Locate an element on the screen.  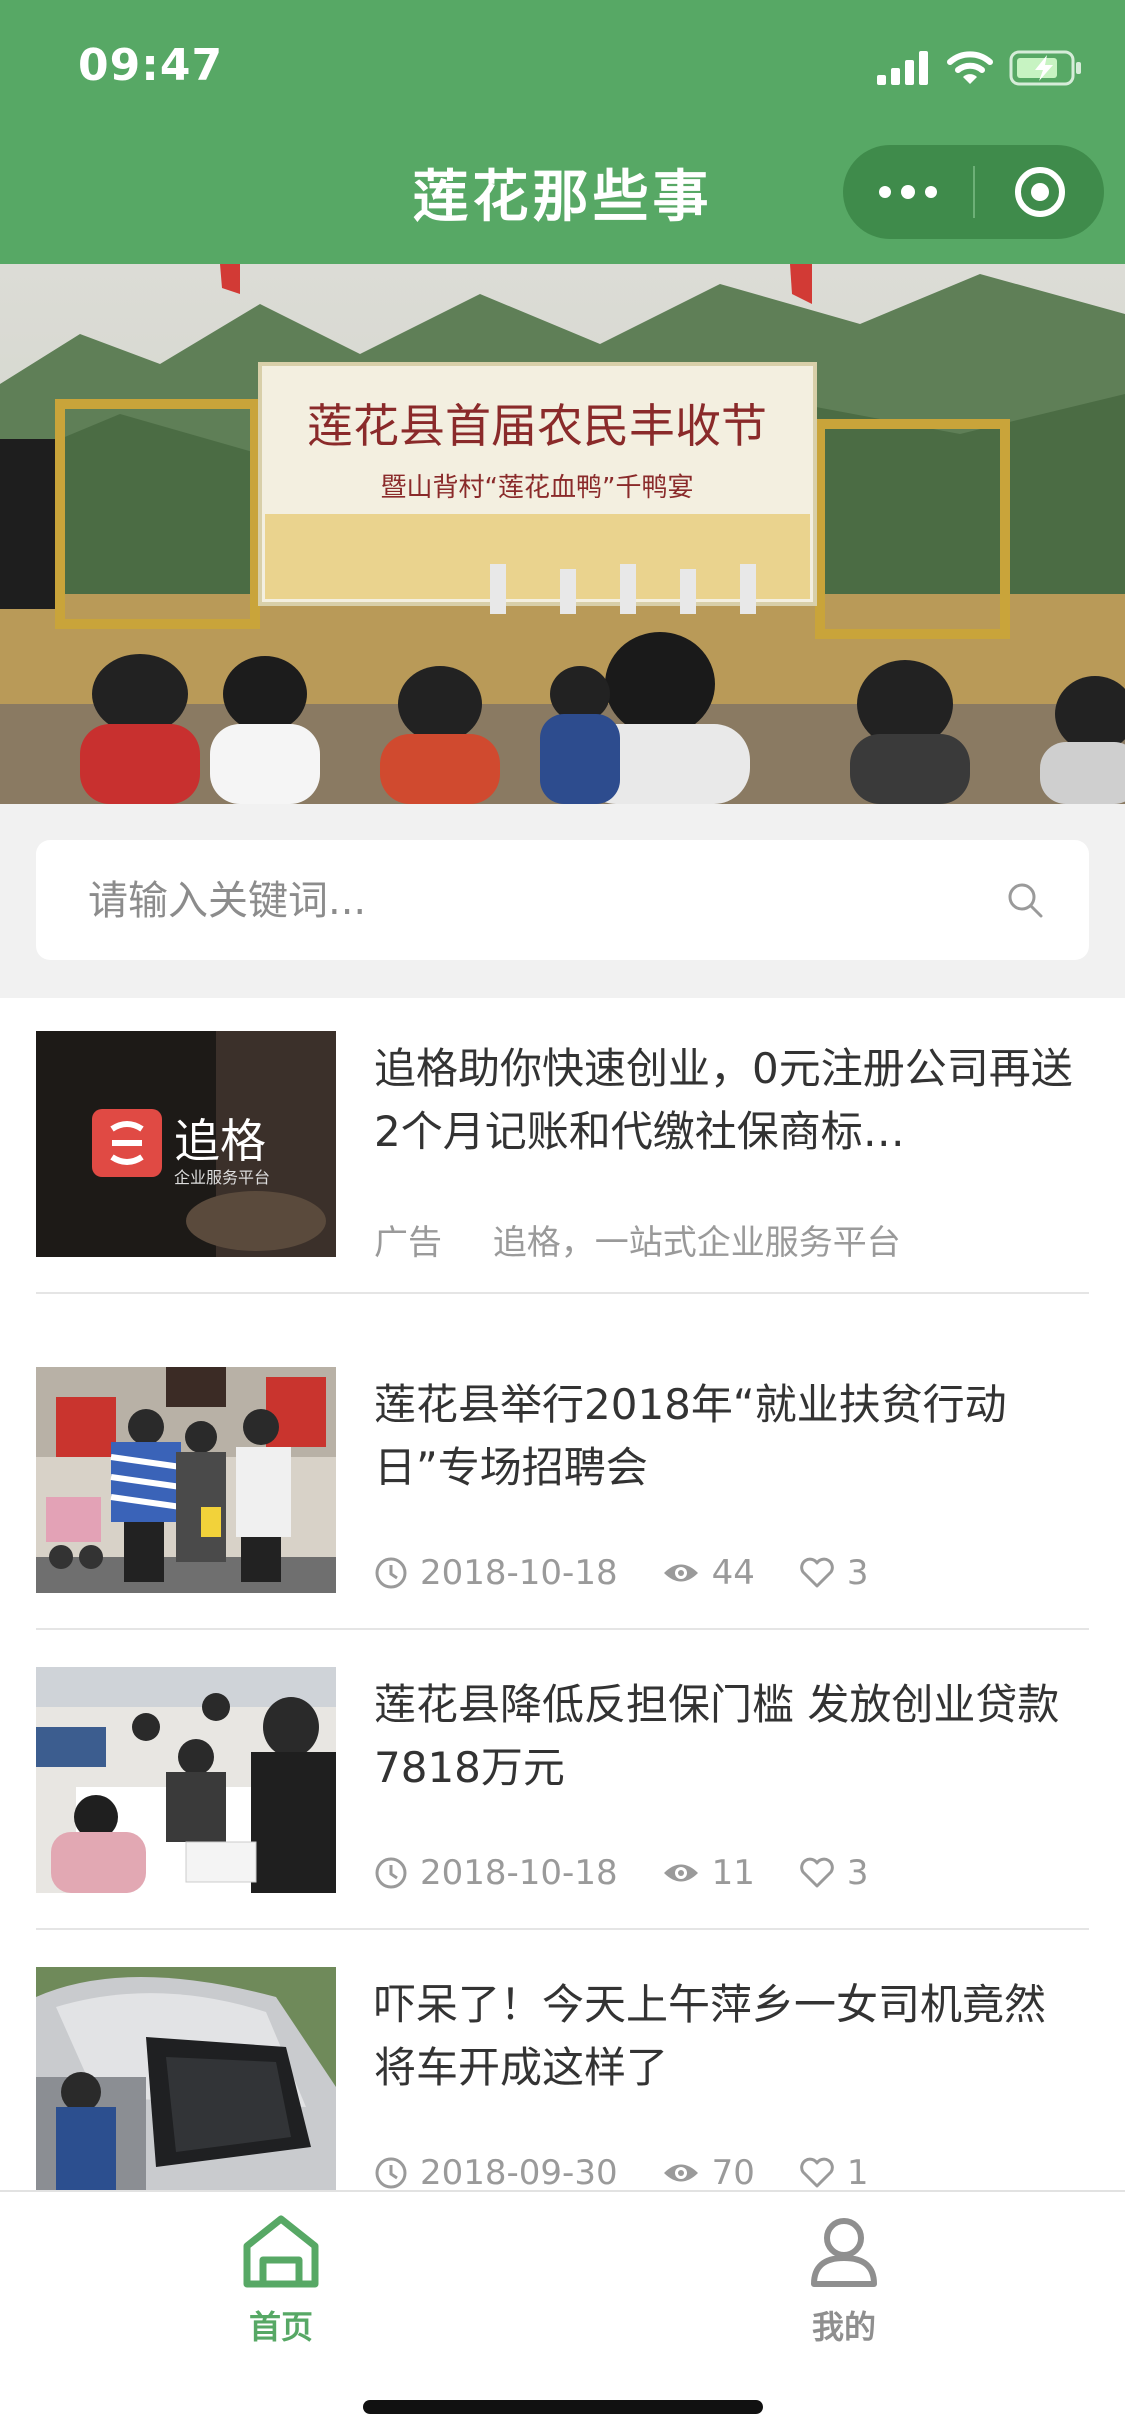
banner-sign-subtitle: 暨山背村“莲花血鸭”千鸭宴 is located at coordinates (537, 488).